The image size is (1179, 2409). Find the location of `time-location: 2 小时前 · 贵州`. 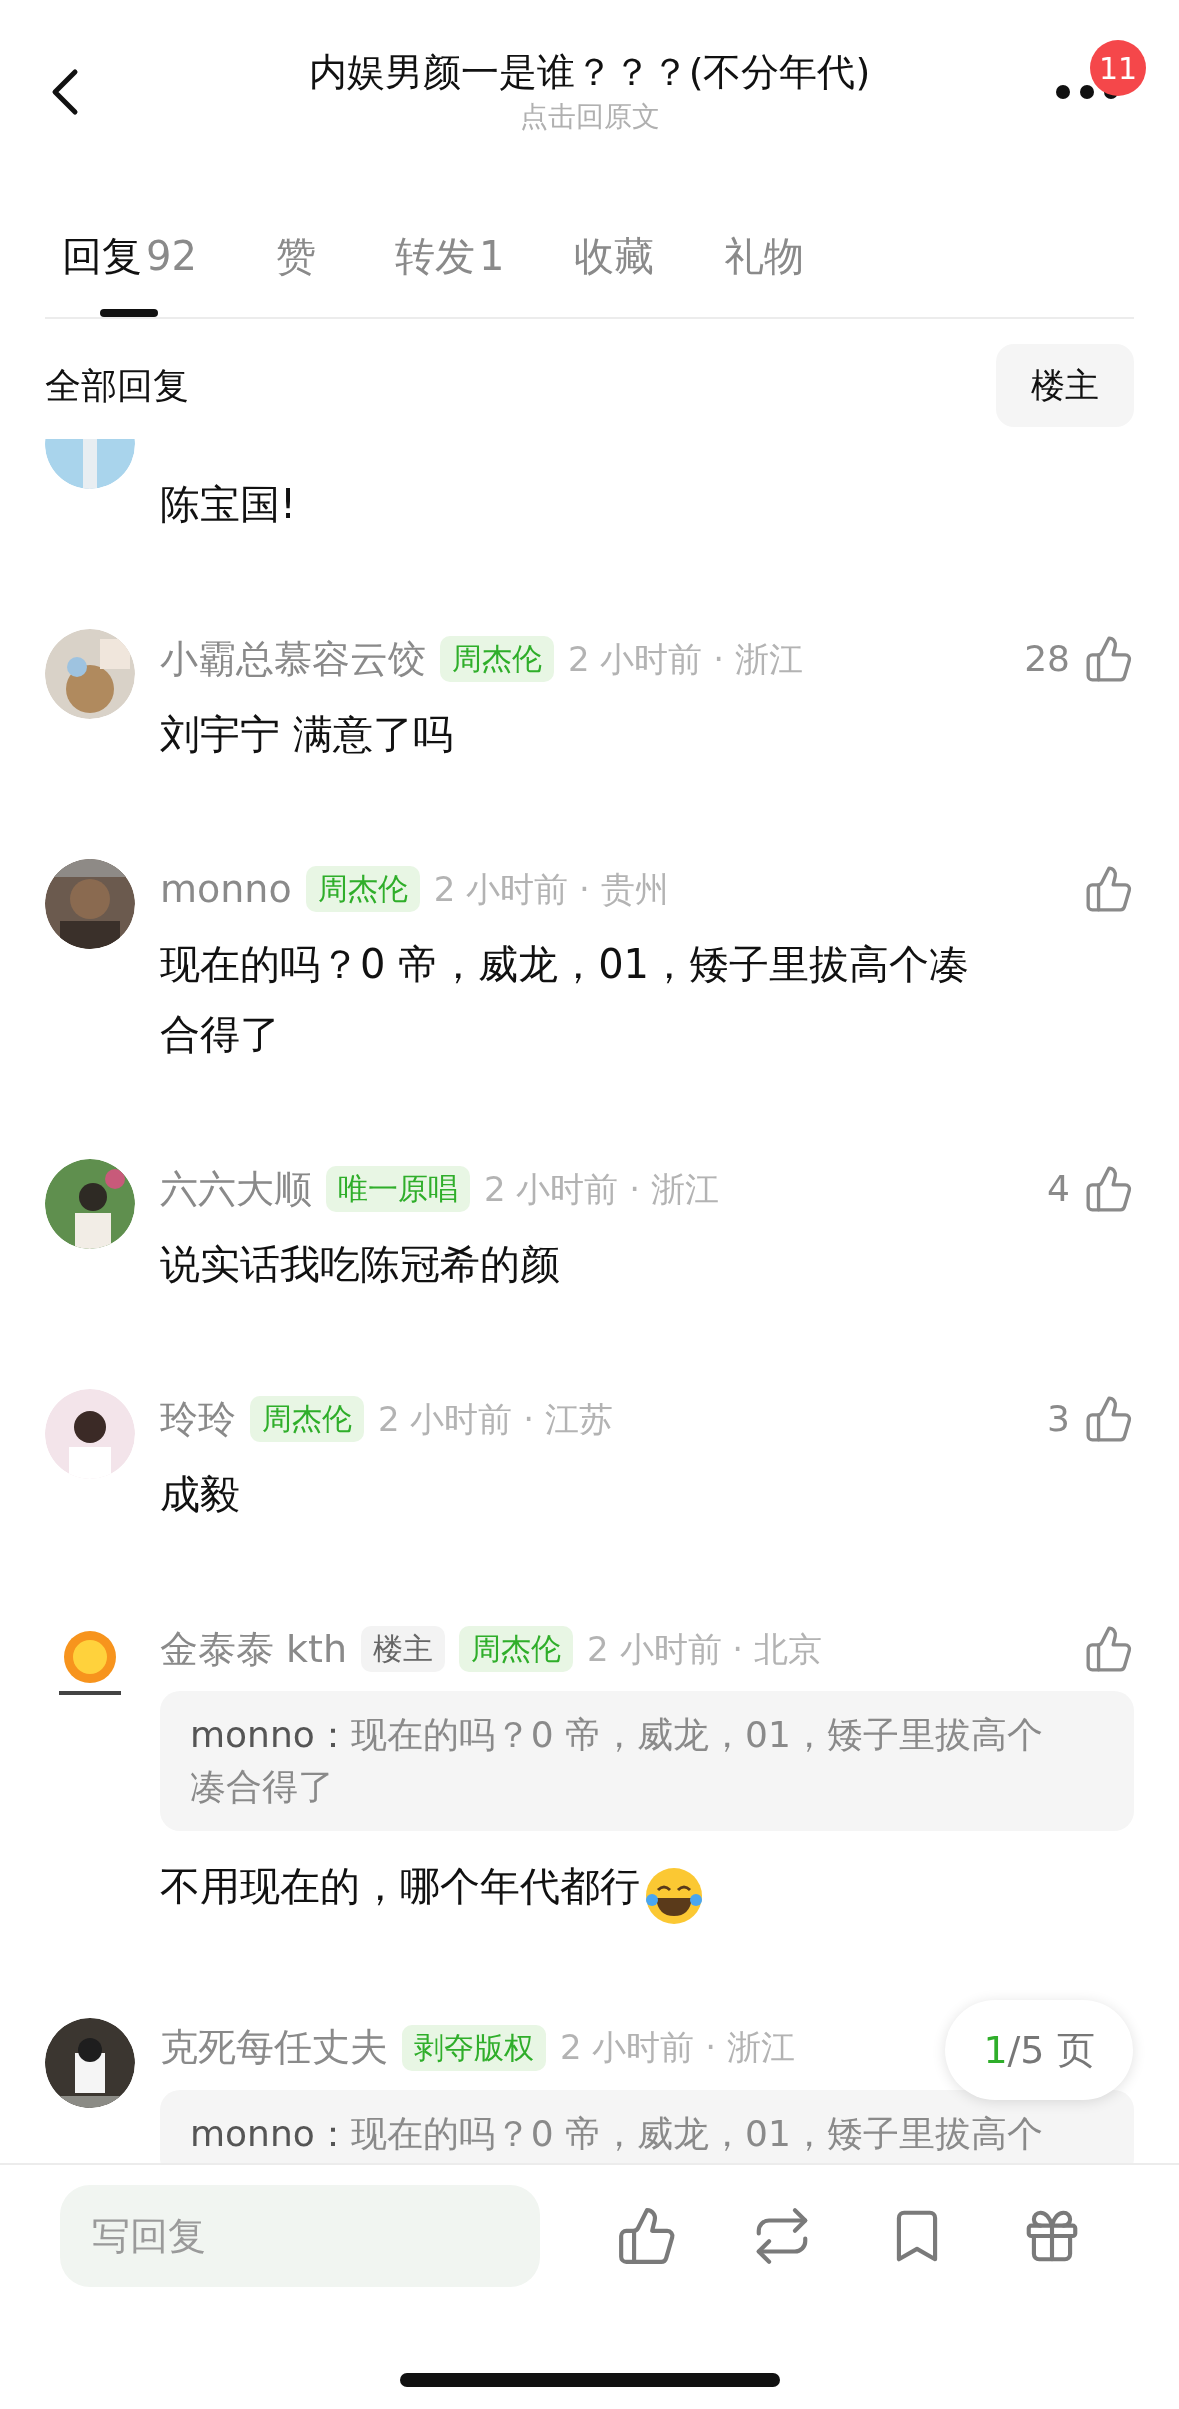

time-location: 2 小时前 · 贵州 is located at coordinates (551, 889).